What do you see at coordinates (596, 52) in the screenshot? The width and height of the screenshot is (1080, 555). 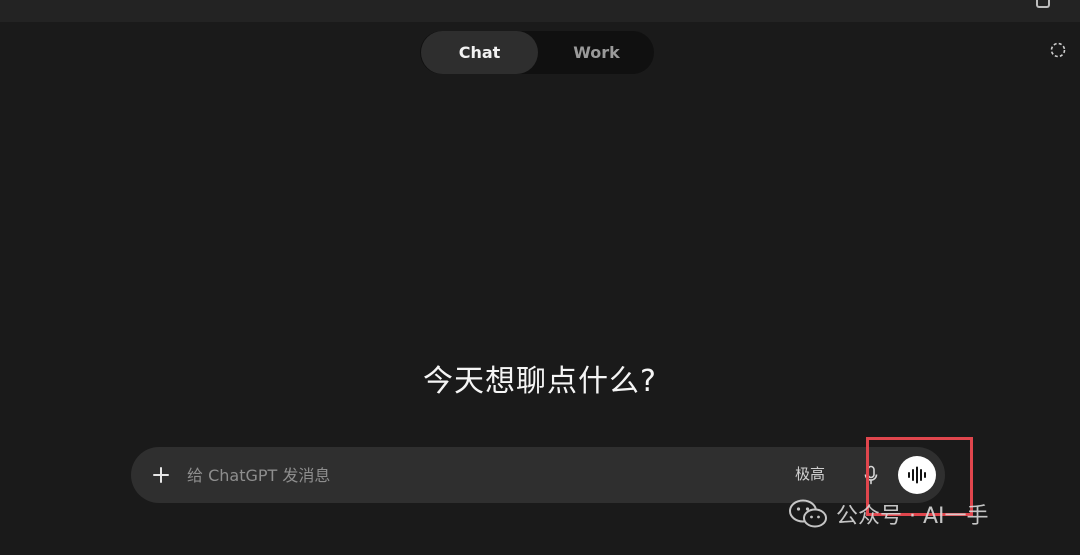 I see `tab-work: Work` at bounding box center [596, 52].